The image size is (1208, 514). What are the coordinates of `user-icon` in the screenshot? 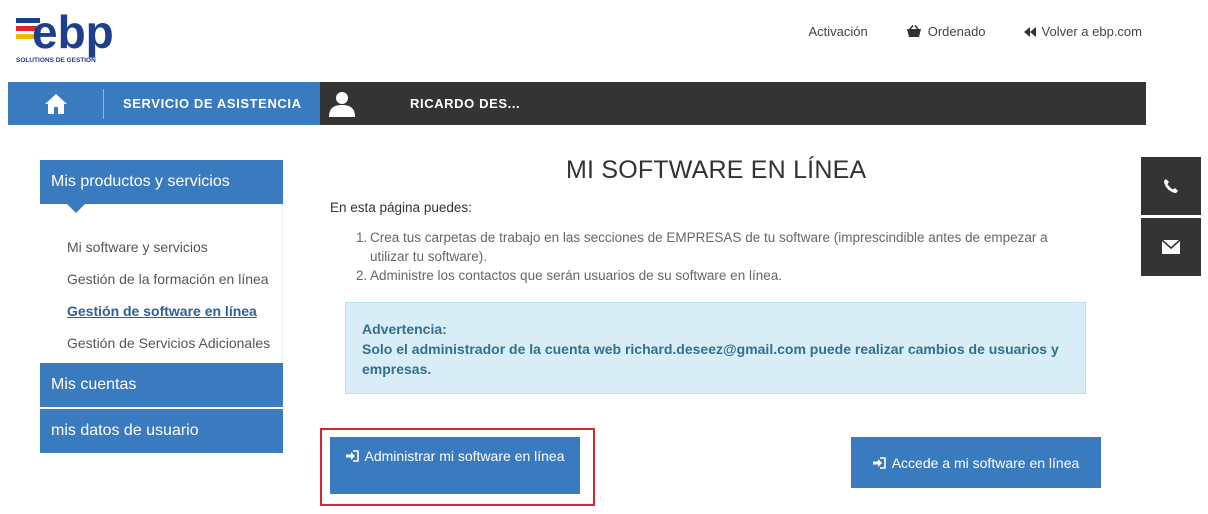 It's located at (342, 104).